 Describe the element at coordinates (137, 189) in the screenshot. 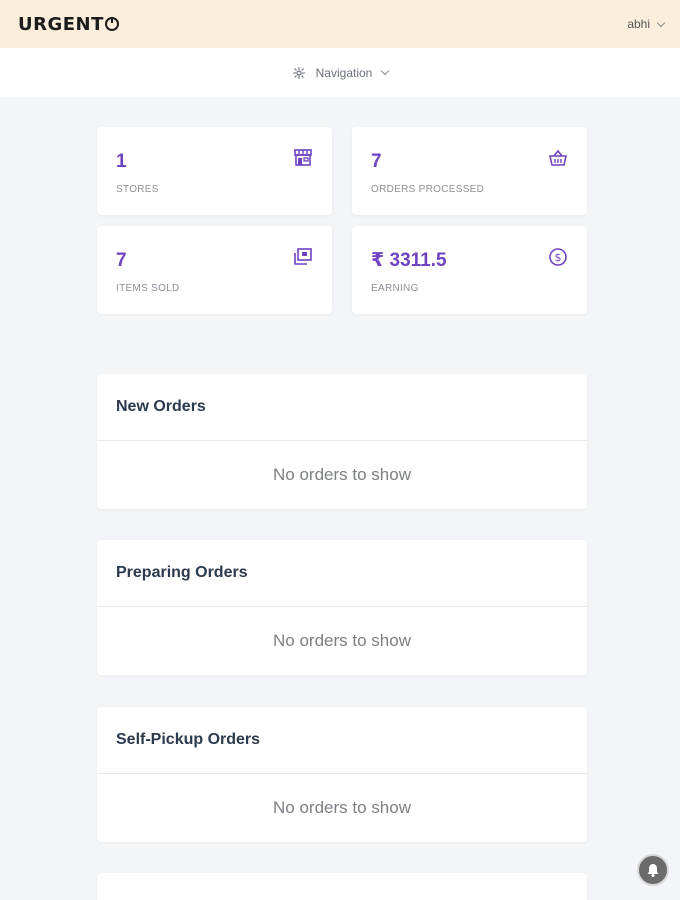

I see `stat-label: STORES` at that location.